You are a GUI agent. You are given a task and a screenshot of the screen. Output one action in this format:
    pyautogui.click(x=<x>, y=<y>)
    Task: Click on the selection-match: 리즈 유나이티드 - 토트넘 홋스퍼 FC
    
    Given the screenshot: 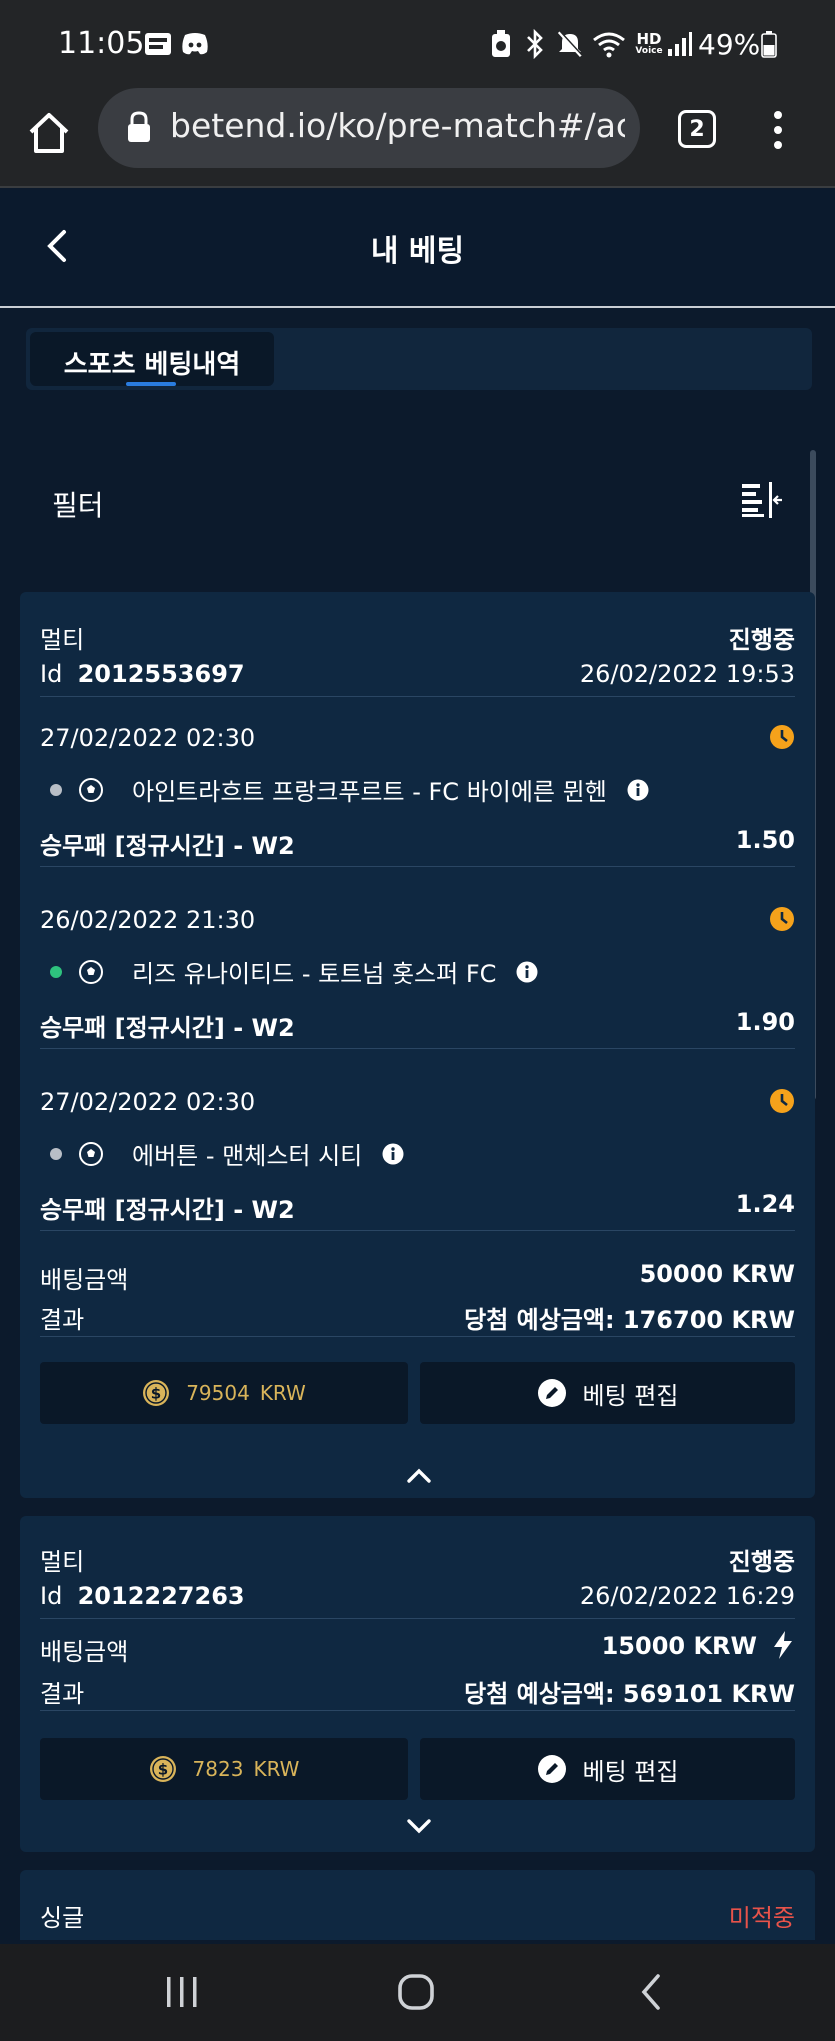 What is the action you would take?
    pyautogui.click(x=417, y=971)
    